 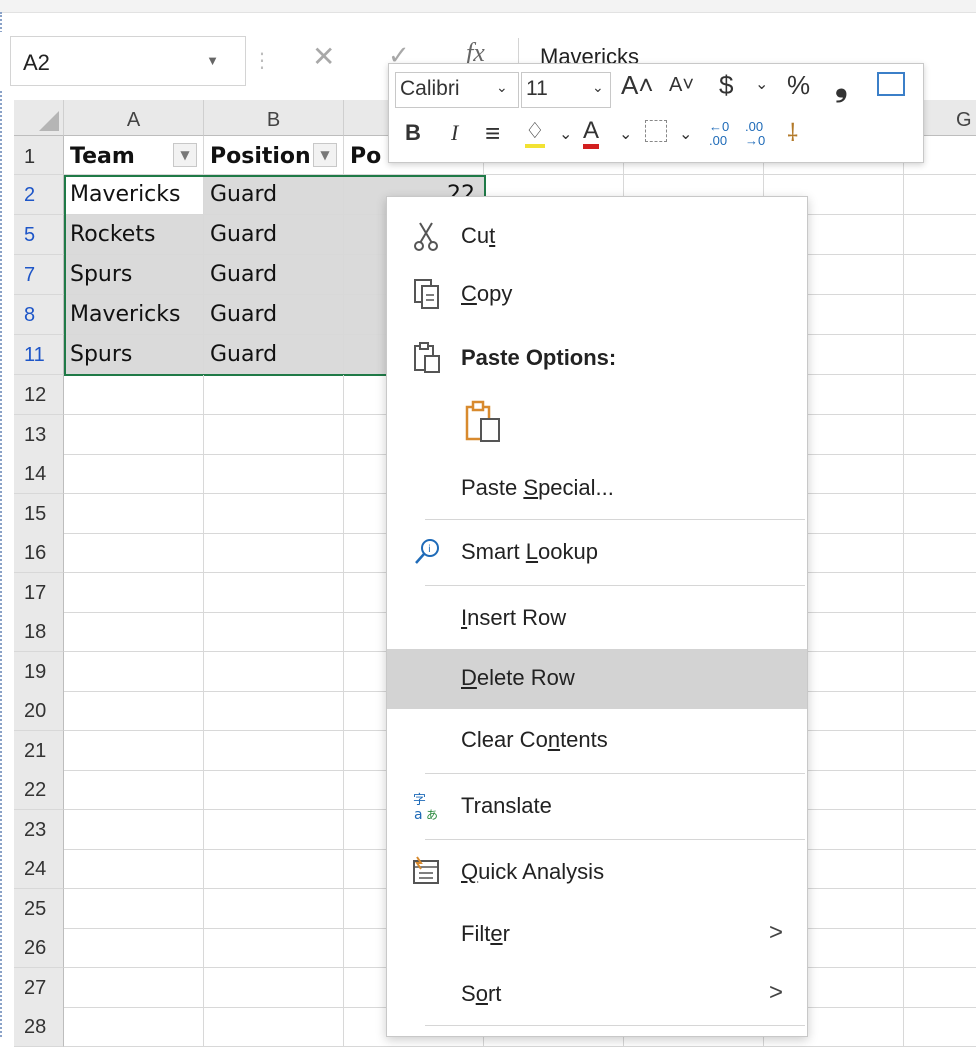 What do you see at coordinates (323, 56) in the screenshot?
I see `cancel-icon: ✕` at bounding box center [323, 56].